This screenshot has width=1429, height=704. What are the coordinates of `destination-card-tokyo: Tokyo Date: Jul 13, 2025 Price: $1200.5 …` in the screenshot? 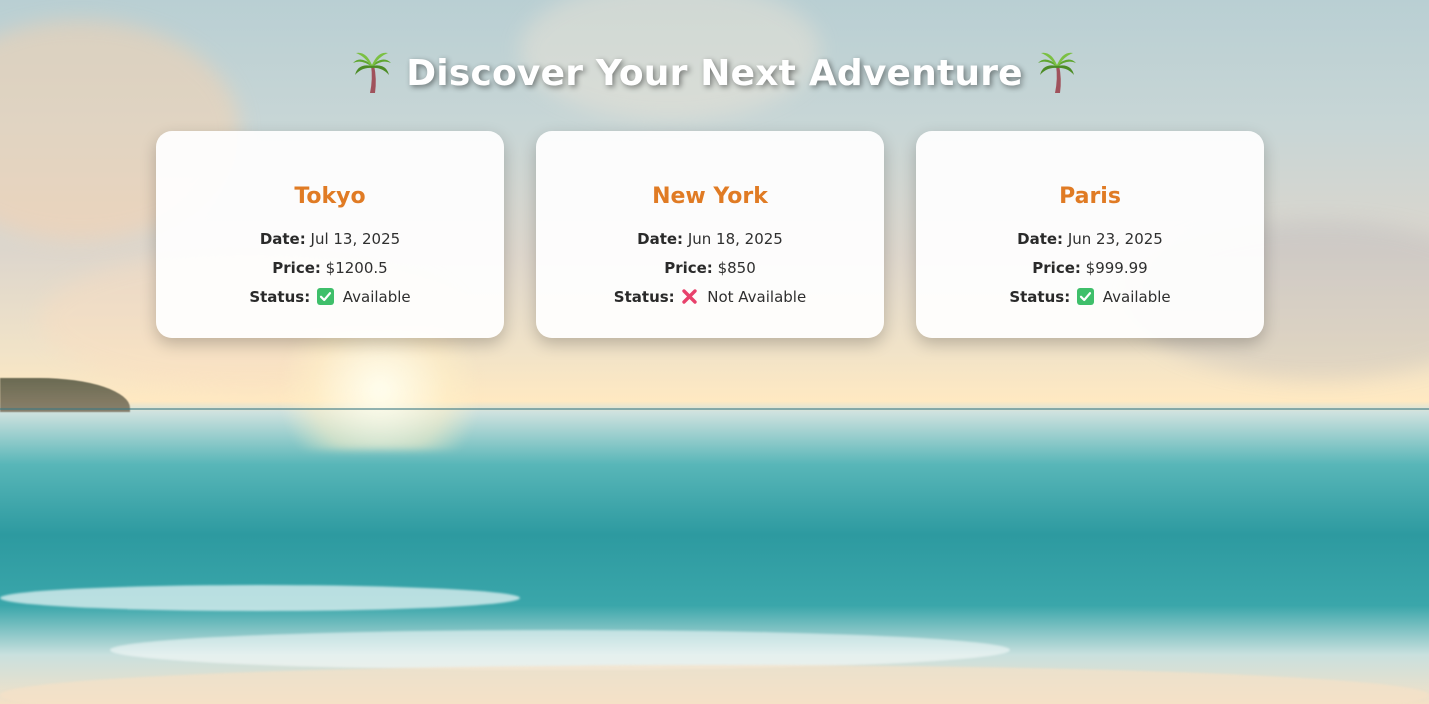 It's located at (330, 234).